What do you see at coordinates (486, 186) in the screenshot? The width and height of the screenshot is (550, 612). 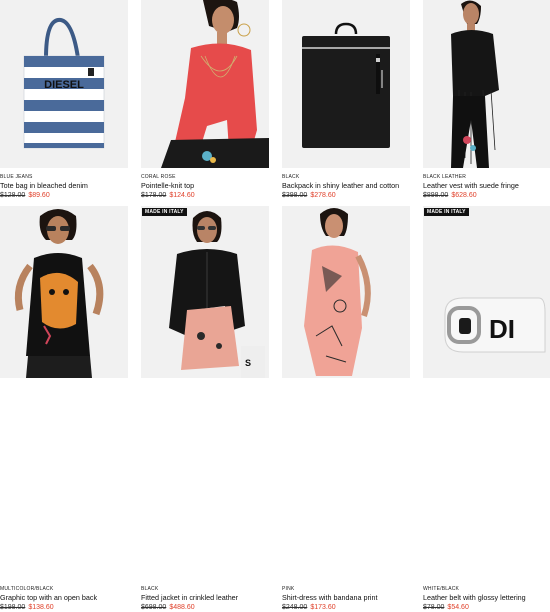 I see `product-name: Leather vest with suede fringe` at bounding box center [486, 186].